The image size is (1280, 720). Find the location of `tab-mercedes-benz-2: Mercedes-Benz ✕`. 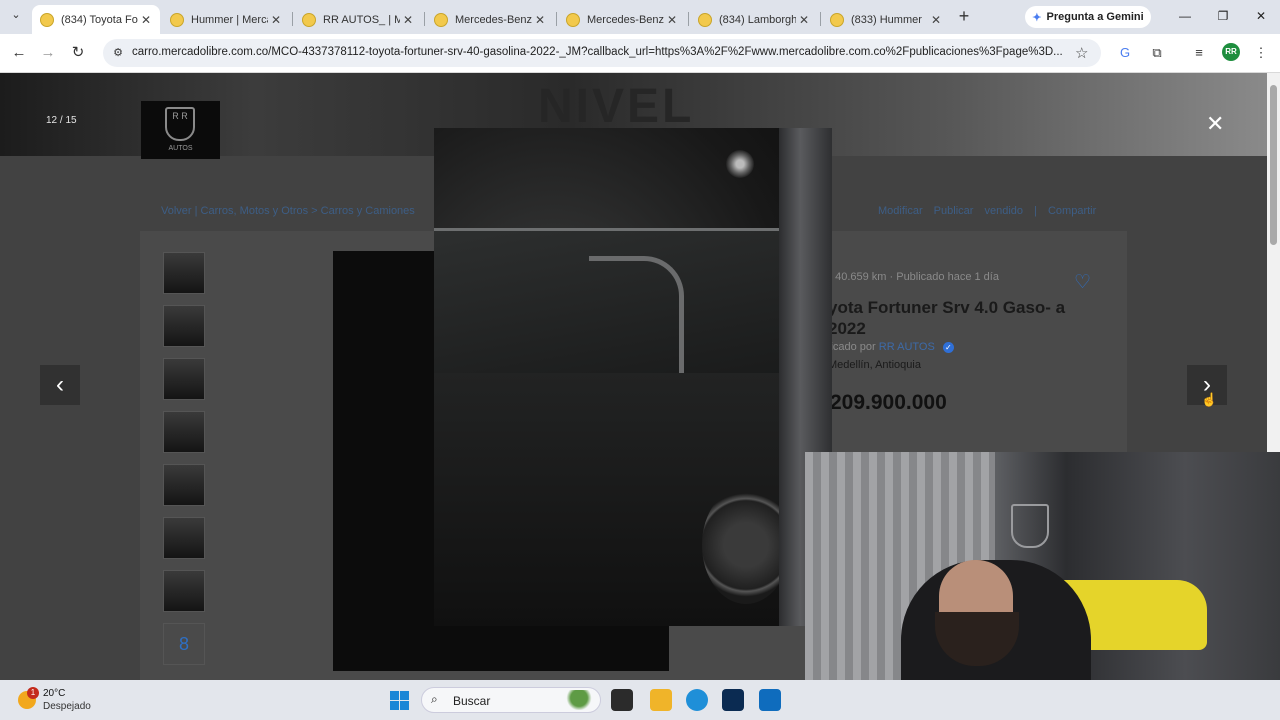

tab-mercedes-benz-2: Mercedes-Benz ✕ is located at coordinates (622, 19).